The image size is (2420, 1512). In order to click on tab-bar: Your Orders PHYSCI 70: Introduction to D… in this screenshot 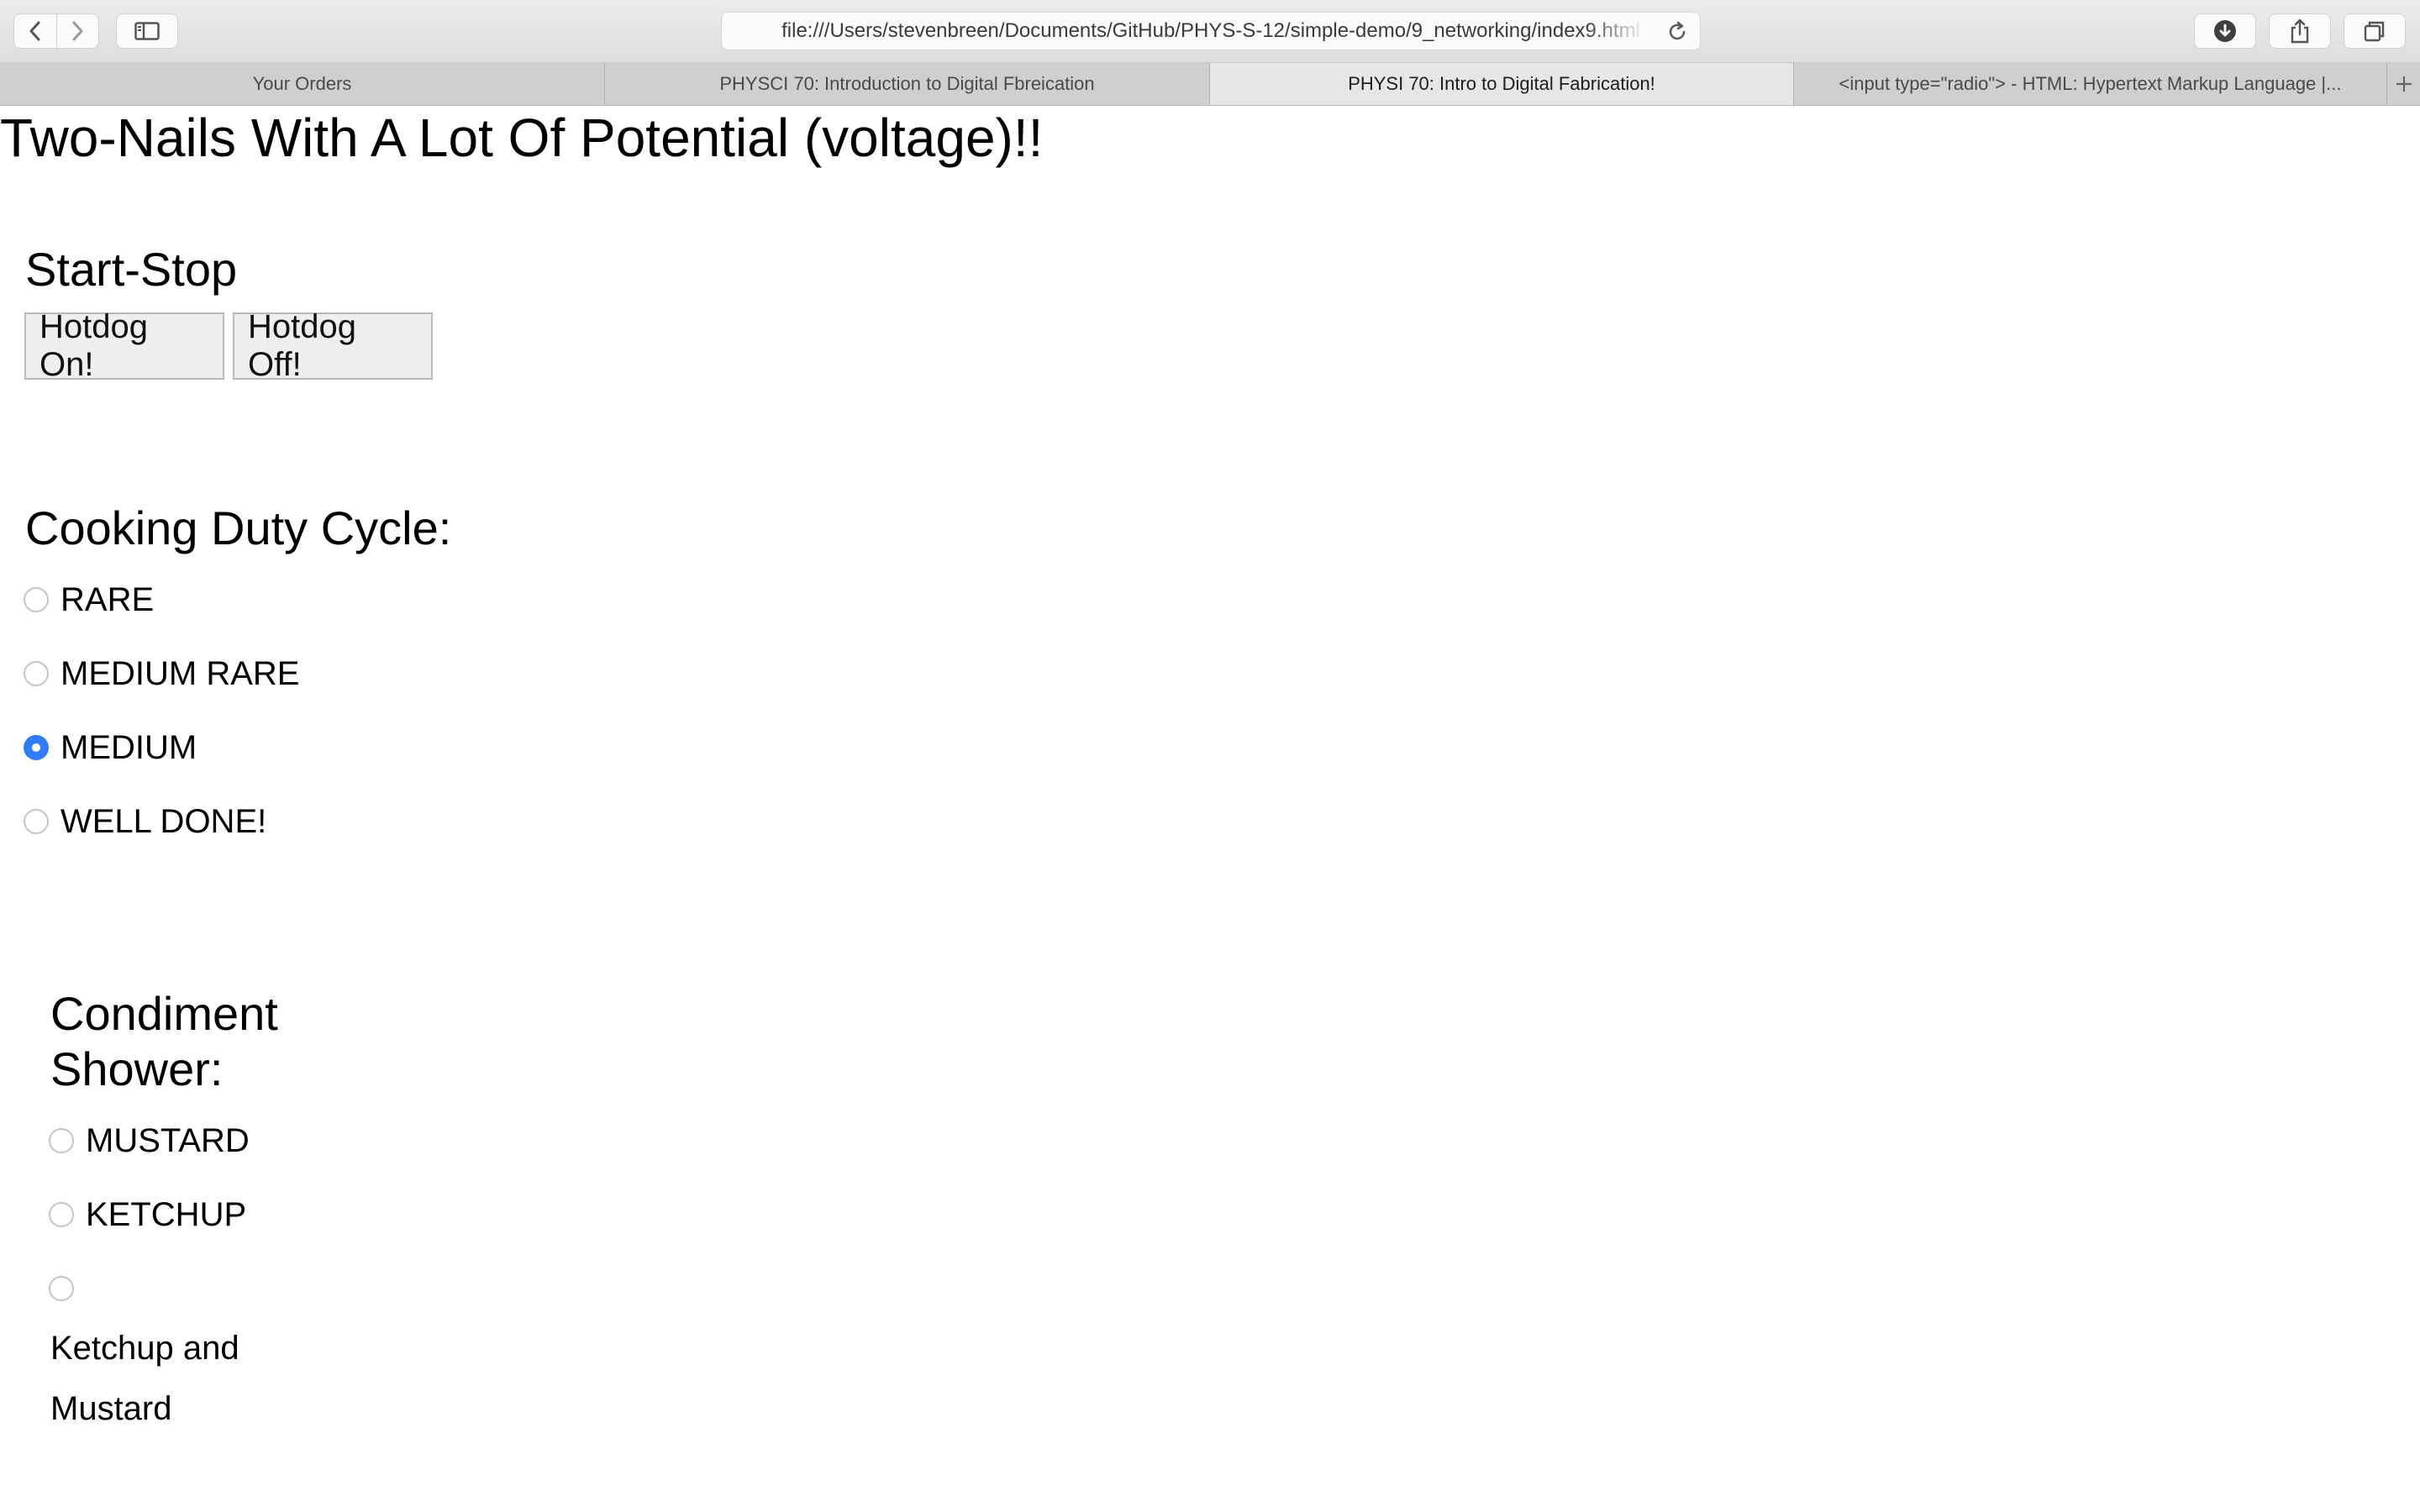, I will do `click(1210, 84)`.